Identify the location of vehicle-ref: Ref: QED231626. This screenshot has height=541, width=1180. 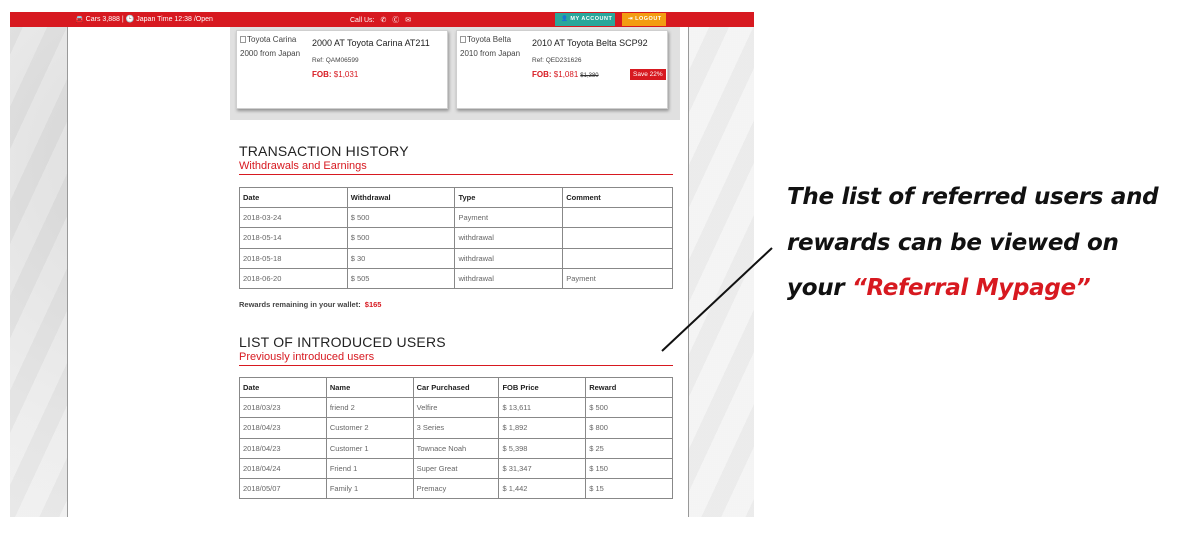
(557, 60).